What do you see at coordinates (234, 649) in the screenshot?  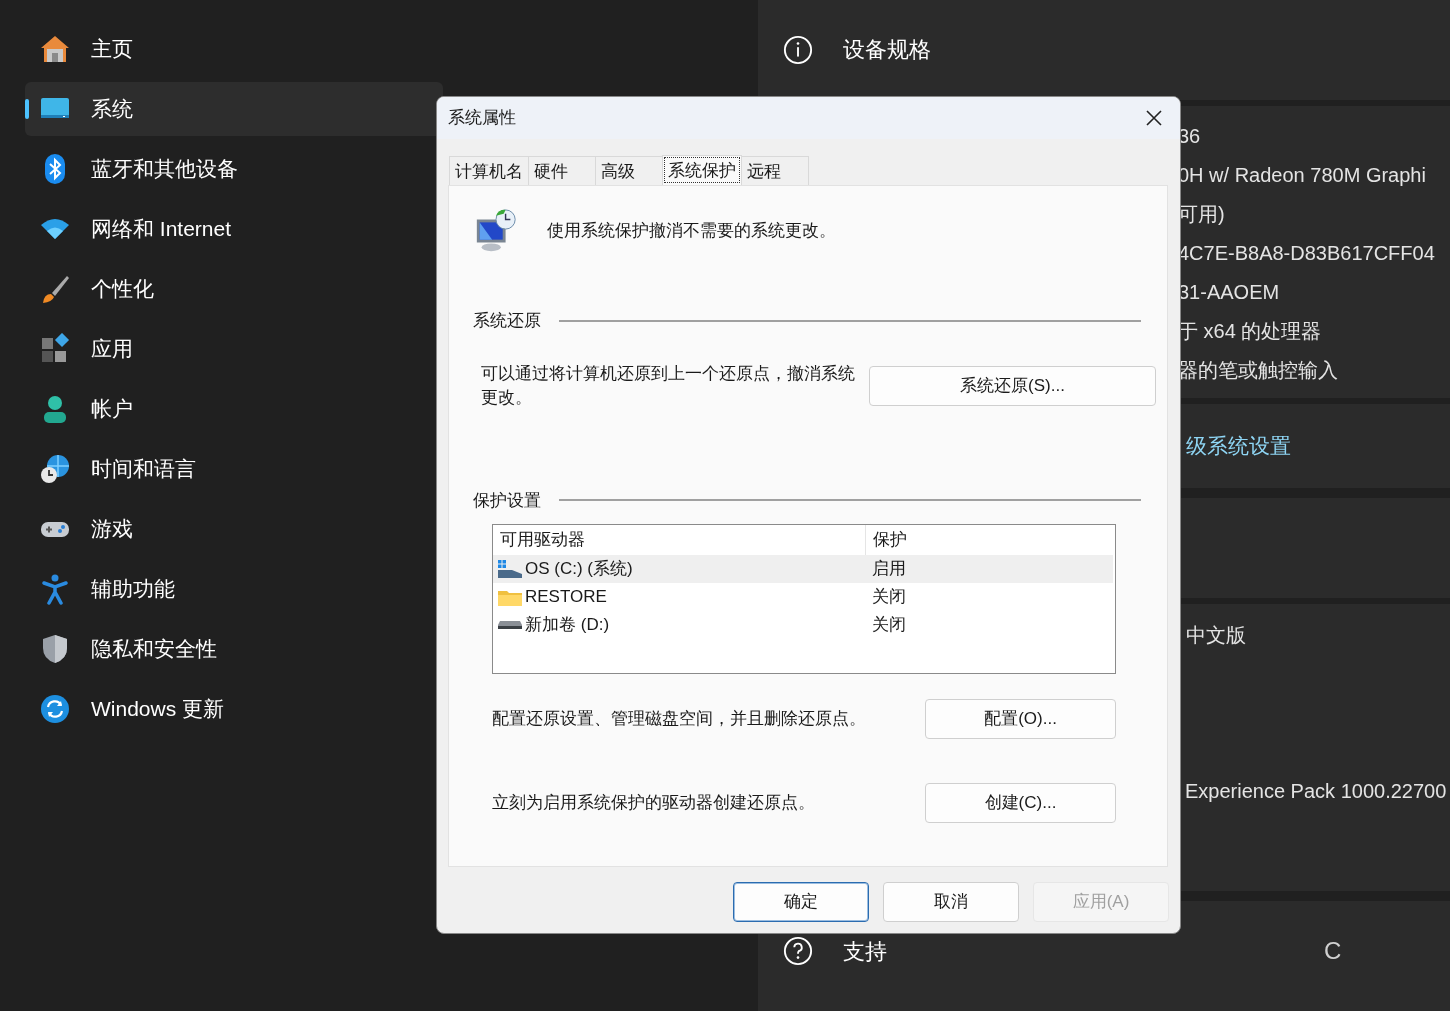 I see `sidebar-item: 隐私和安全性` at bounding box center [234, 649].